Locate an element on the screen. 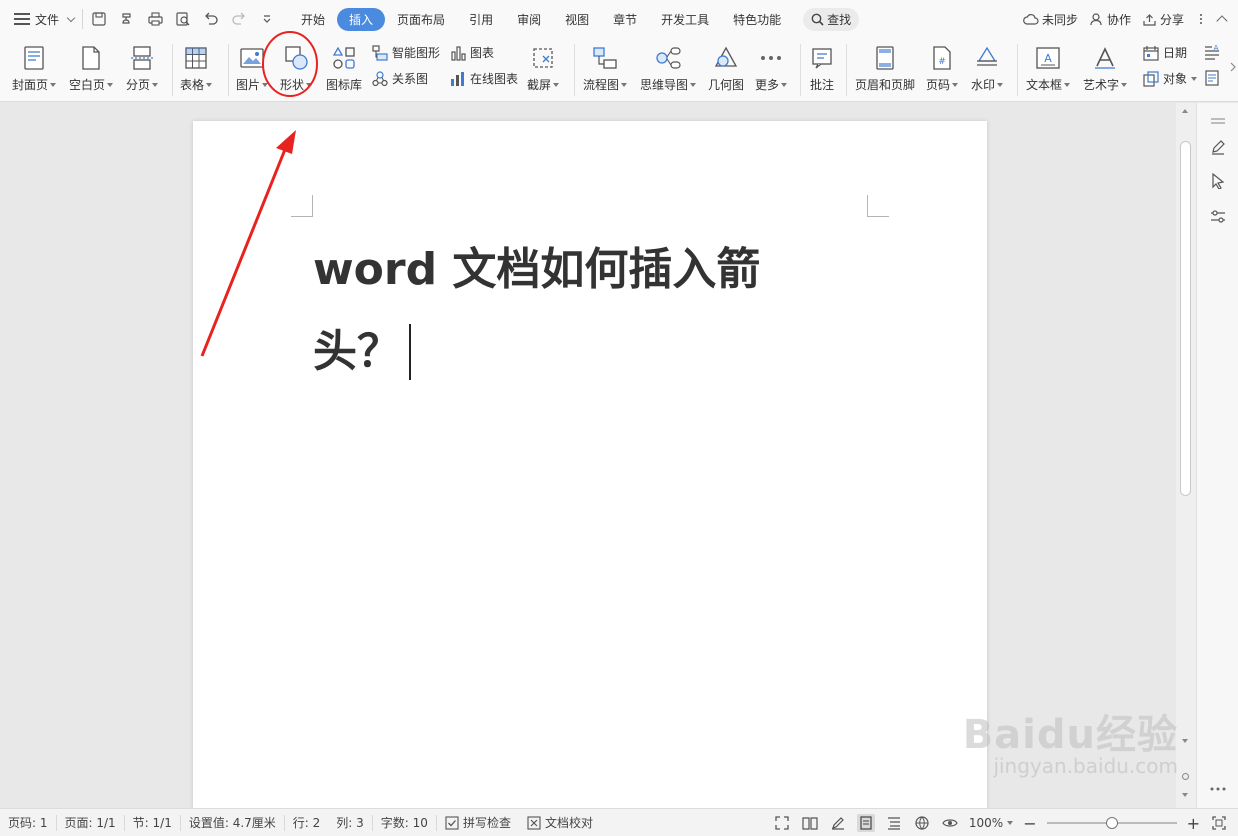  tab-developer: 开发工具 is located at coordinates (685, 19).